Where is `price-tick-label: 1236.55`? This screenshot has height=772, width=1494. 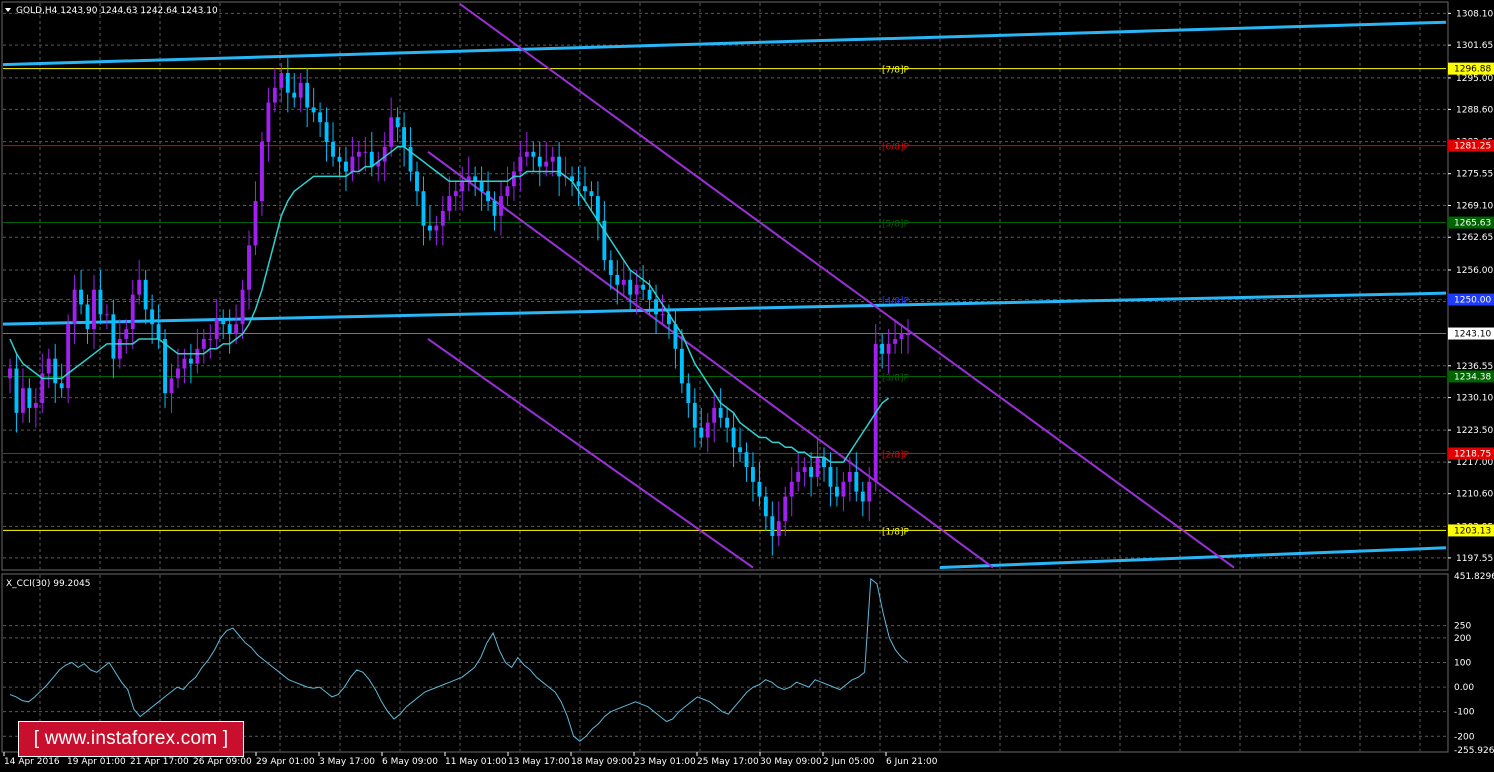
price-tick-label: 1236.55 is located at coordinates (1474, 367).